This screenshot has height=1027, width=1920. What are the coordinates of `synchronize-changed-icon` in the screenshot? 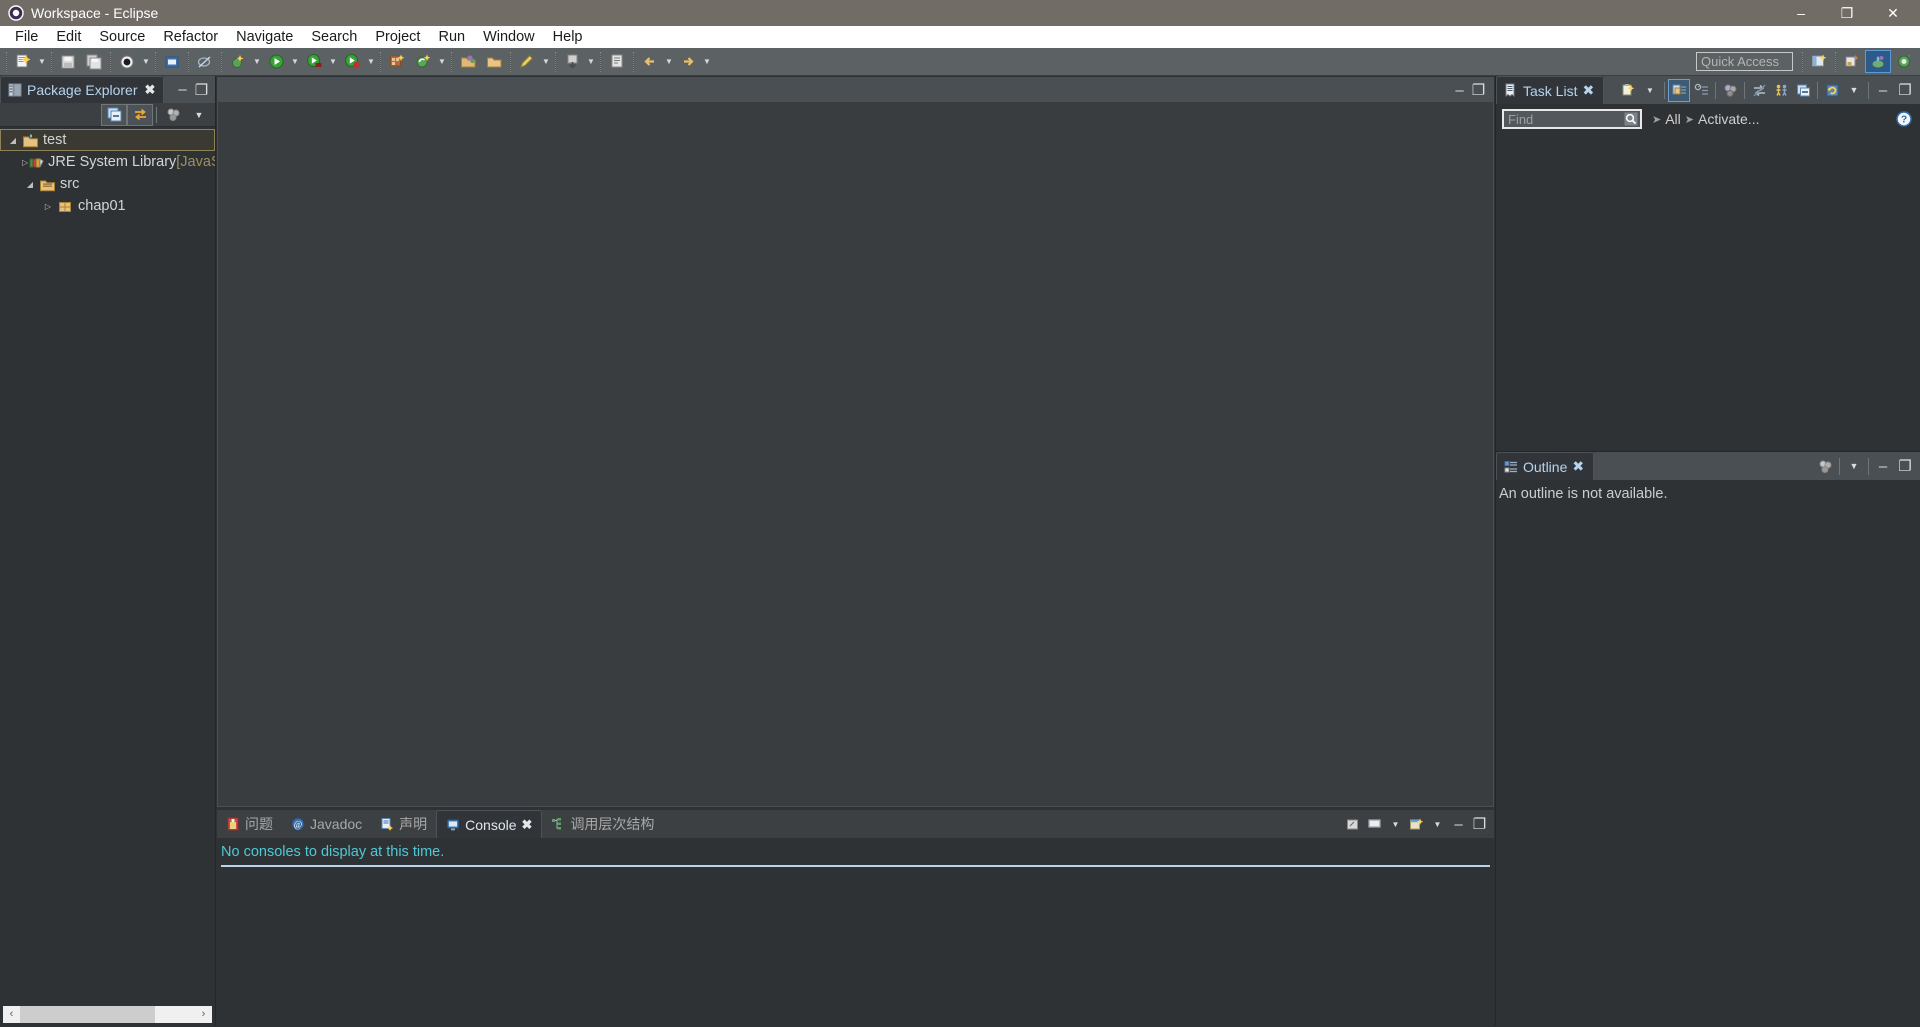 It's located at (1759, 90).